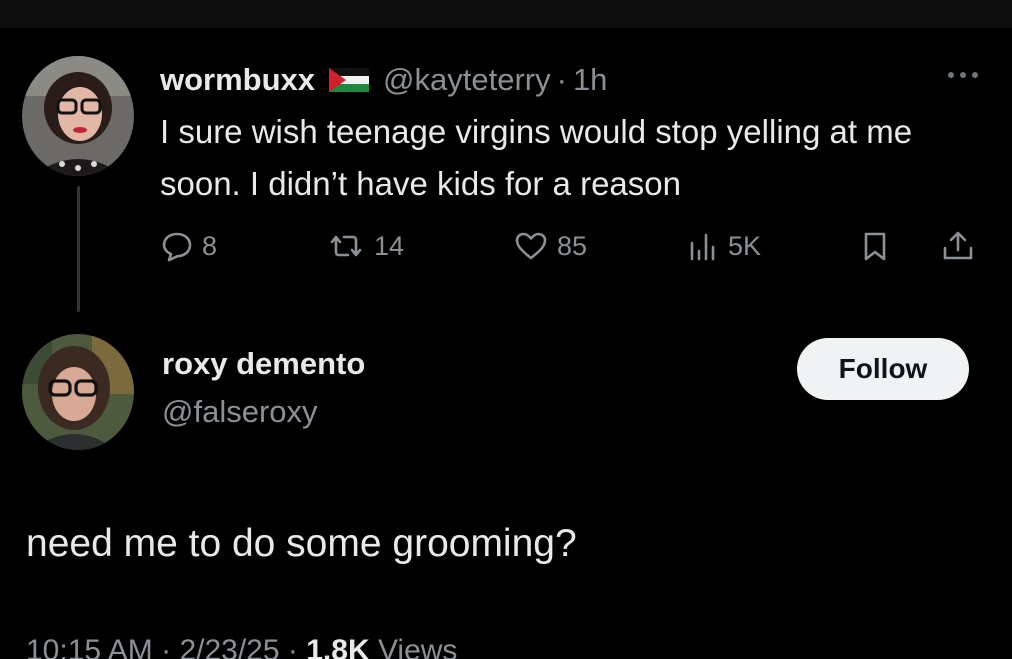  What do you see at coordinates (78, 249) in the screenshot?
I see `thread-connector-line` at bounding box center [78, 249].